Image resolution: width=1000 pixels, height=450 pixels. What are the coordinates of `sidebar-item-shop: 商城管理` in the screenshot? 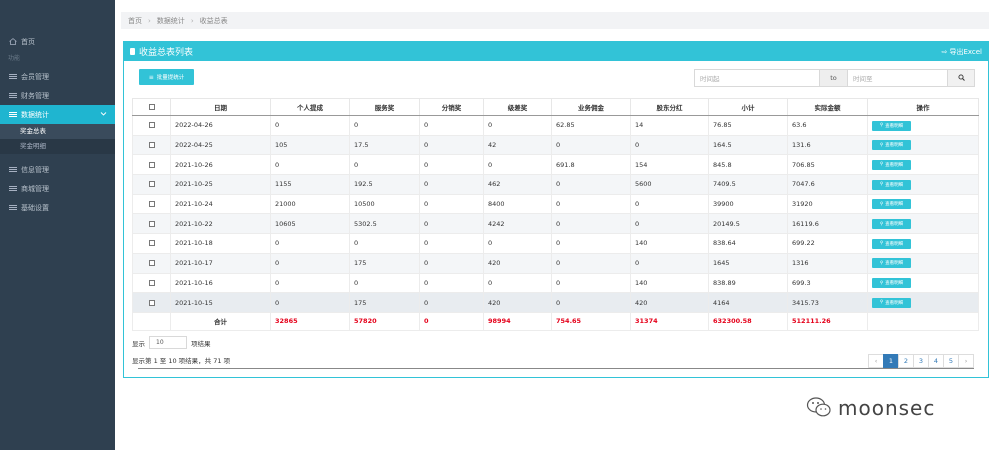 It's located at (57, 188).